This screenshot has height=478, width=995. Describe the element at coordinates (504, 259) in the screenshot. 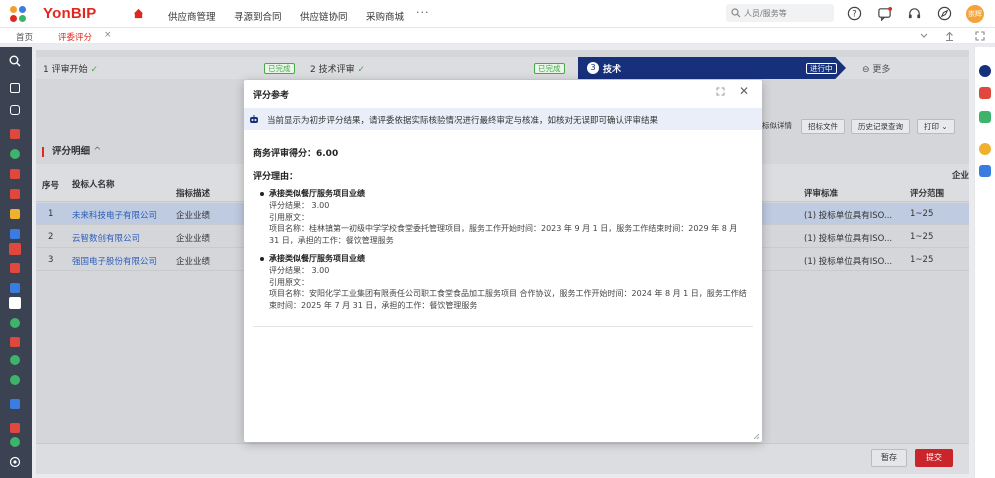

I see `reason-item-title: 承接类似餐厅服务项目业绩` at that location.